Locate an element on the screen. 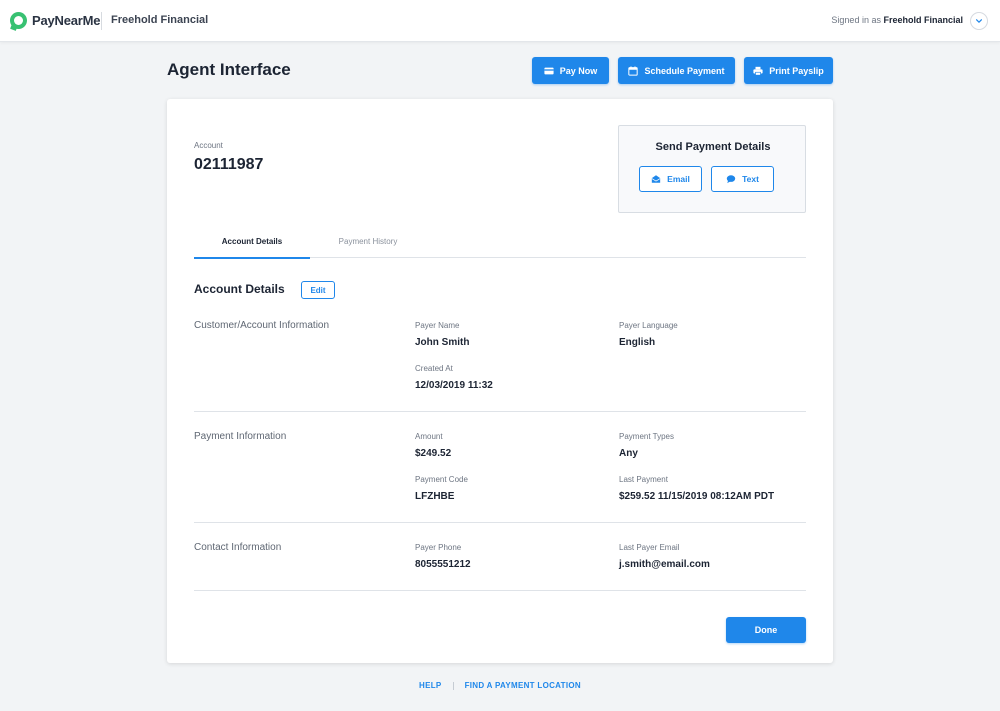 This screenshot has width=1000, height=711. payer-name-field: Payer Name John Smith is located at coordinates (442, 334).